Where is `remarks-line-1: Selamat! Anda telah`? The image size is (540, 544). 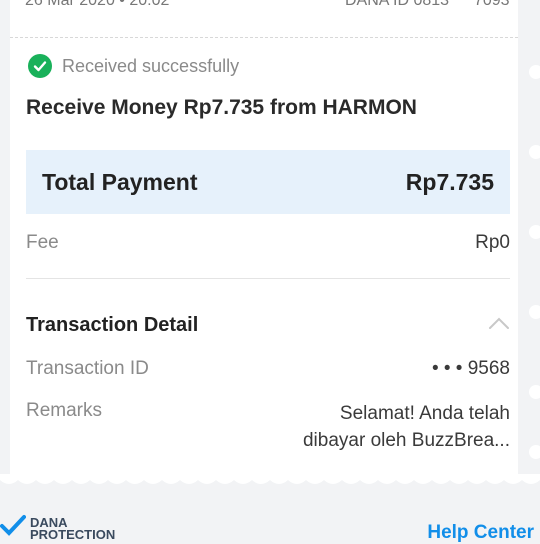 remarks-line-1: Selamat! Anda telah is located at coordinates (424, 413).